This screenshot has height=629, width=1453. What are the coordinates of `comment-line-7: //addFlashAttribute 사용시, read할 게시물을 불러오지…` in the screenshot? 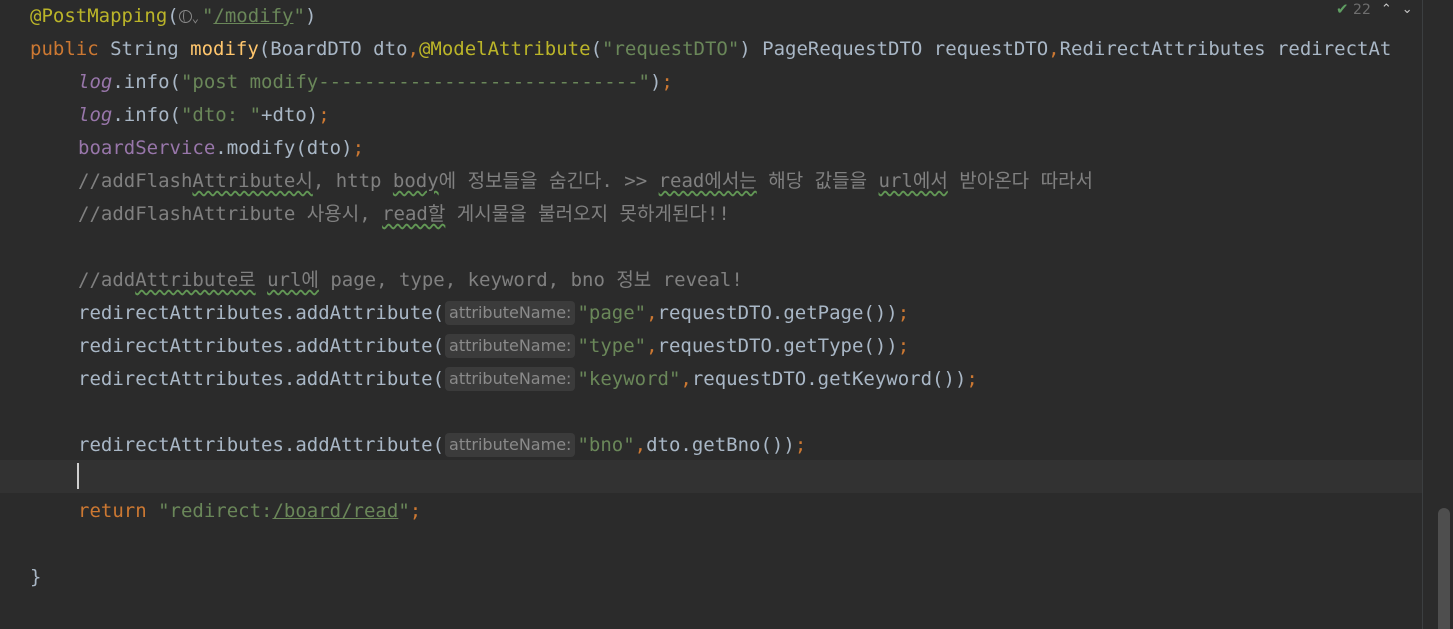 It's located at (404, 214).